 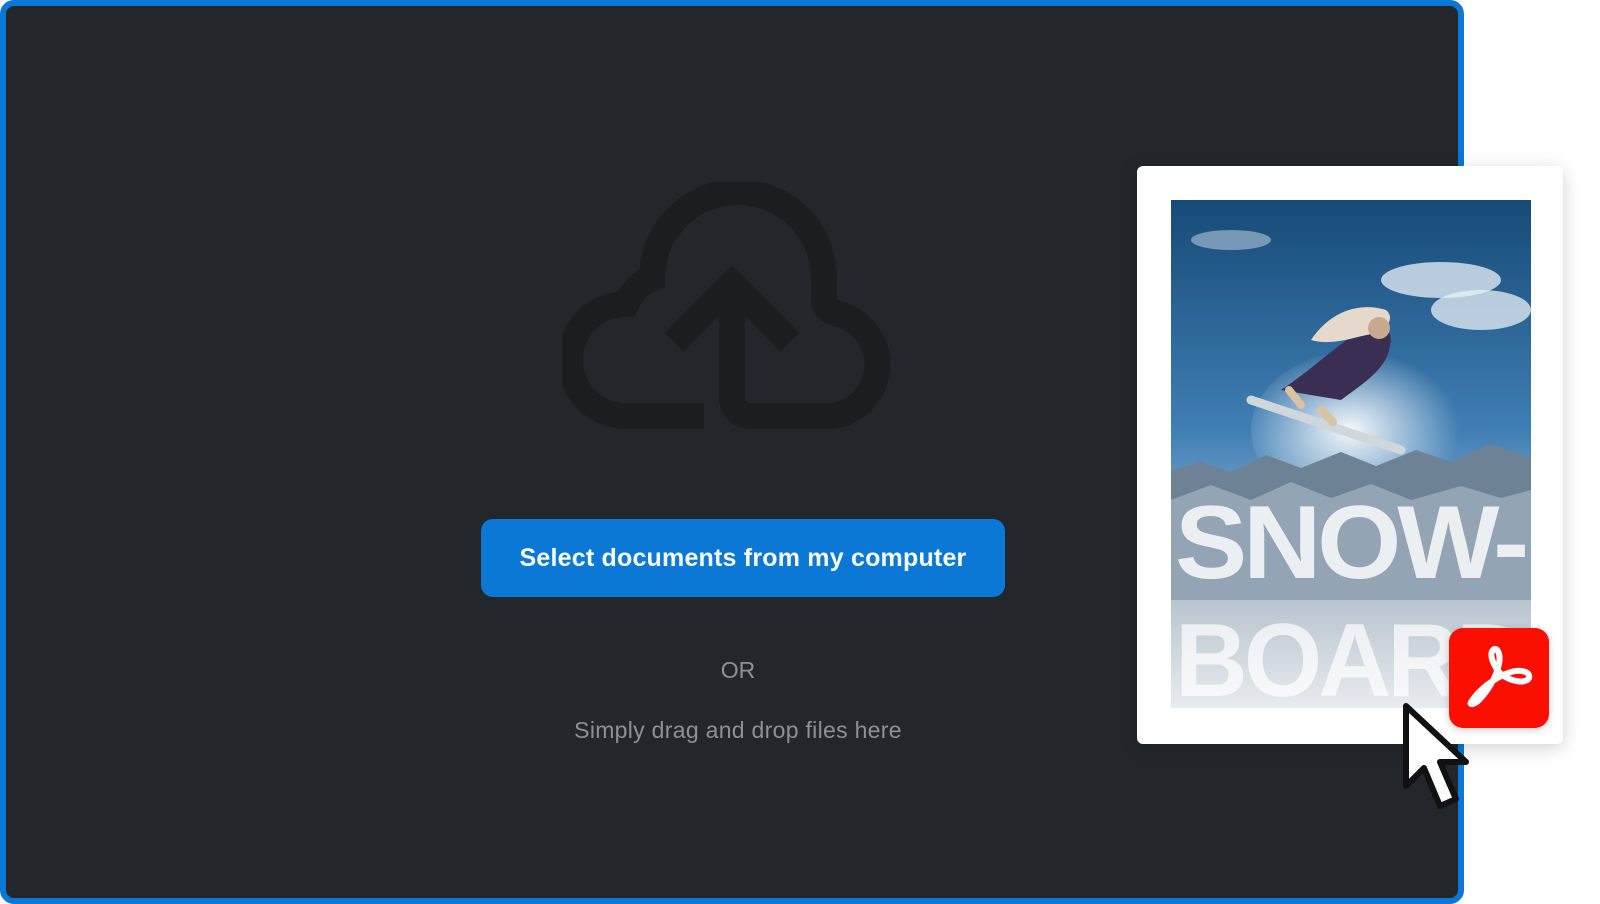 I want to click on cloud-upload-icon, so click(x=726, y=305).